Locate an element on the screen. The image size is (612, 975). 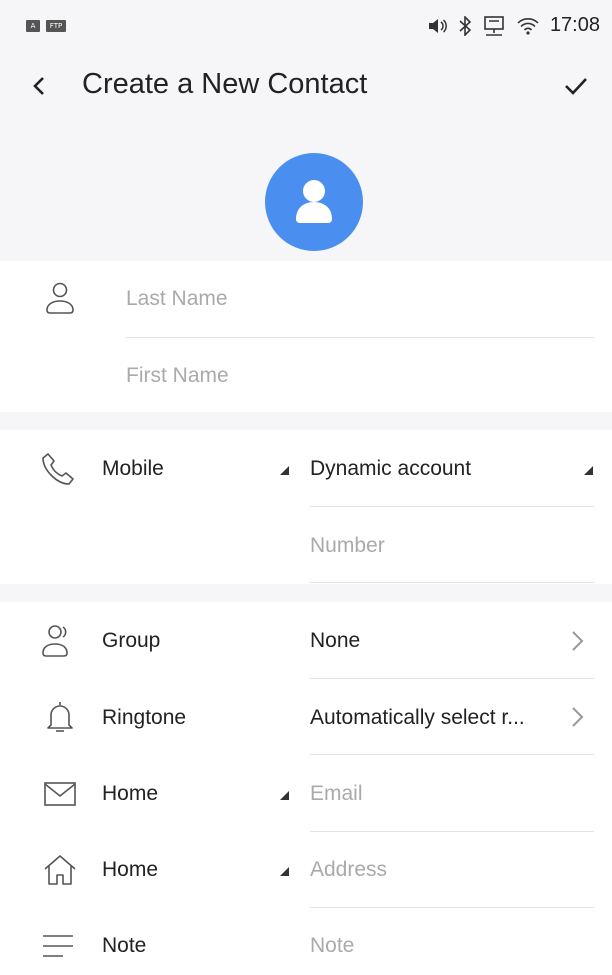
page-title: Create a New Contact is located at coordinates (225, 84).